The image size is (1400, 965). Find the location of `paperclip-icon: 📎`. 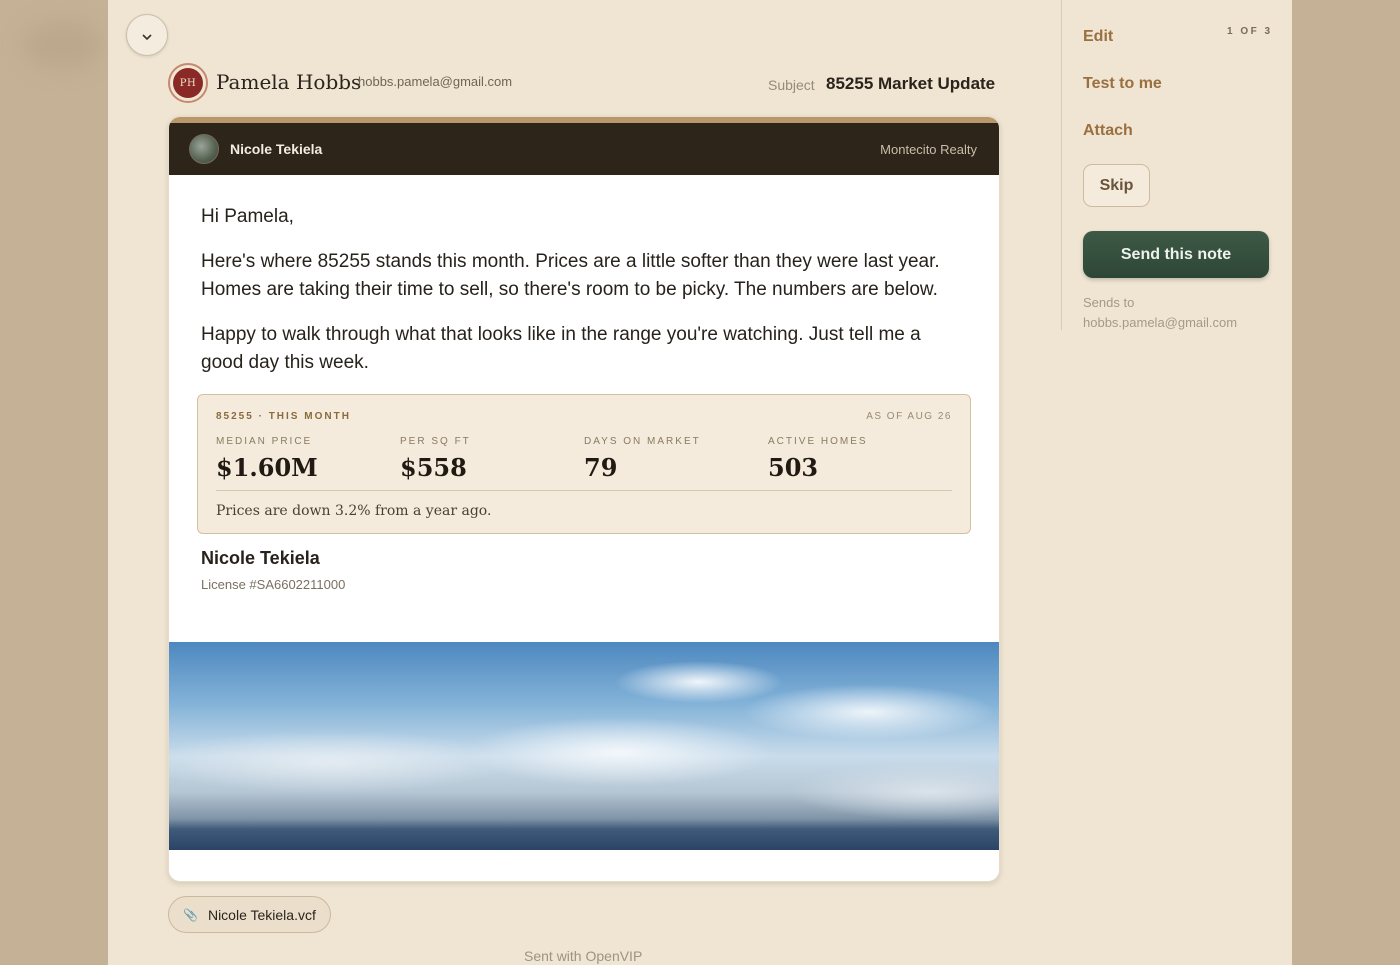

paperclip-icon: 📎 is located at coordinates (190, 914).